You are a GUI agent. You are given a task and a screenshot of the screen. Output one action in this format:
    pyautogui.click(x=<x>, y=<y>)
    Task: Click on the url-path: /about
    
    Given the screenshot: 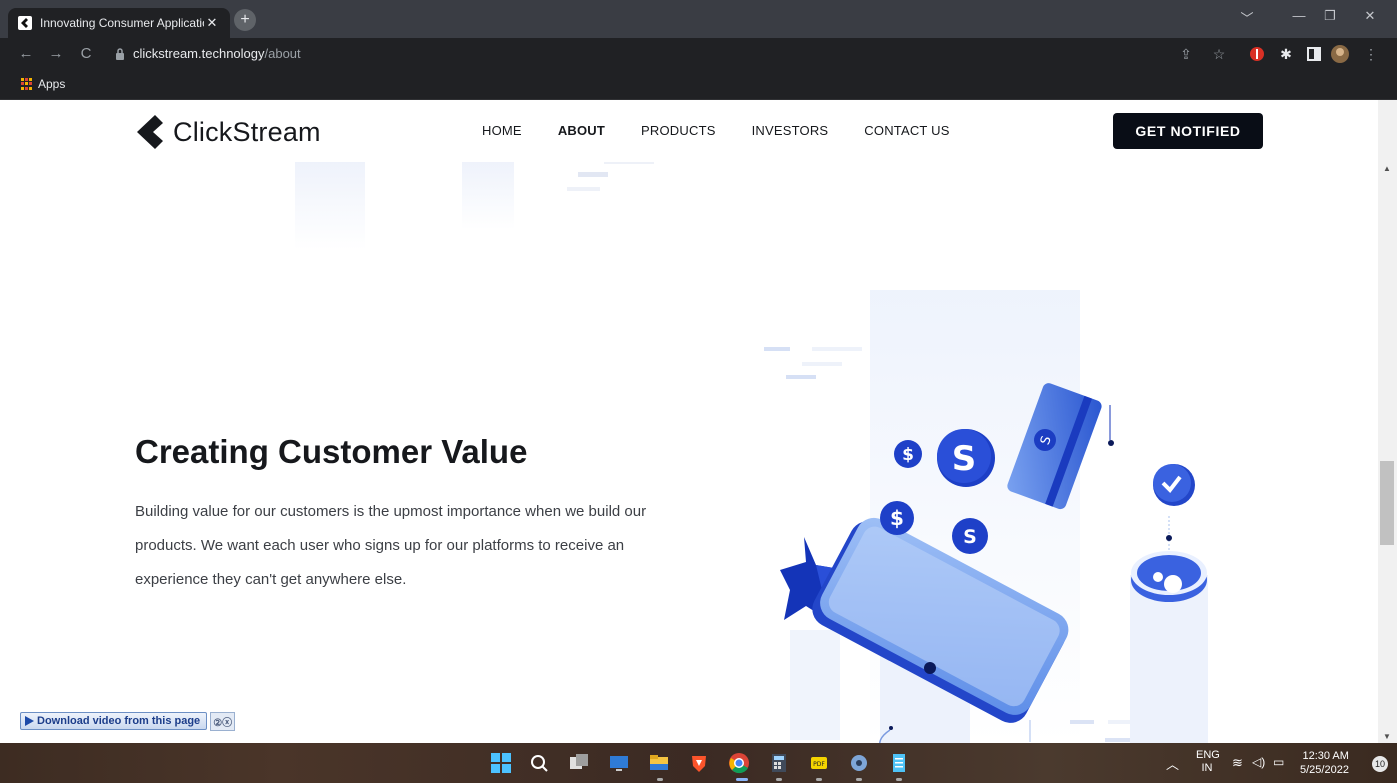 What is the action you would take?
    pyautogui.click(x=282, y=53)
    